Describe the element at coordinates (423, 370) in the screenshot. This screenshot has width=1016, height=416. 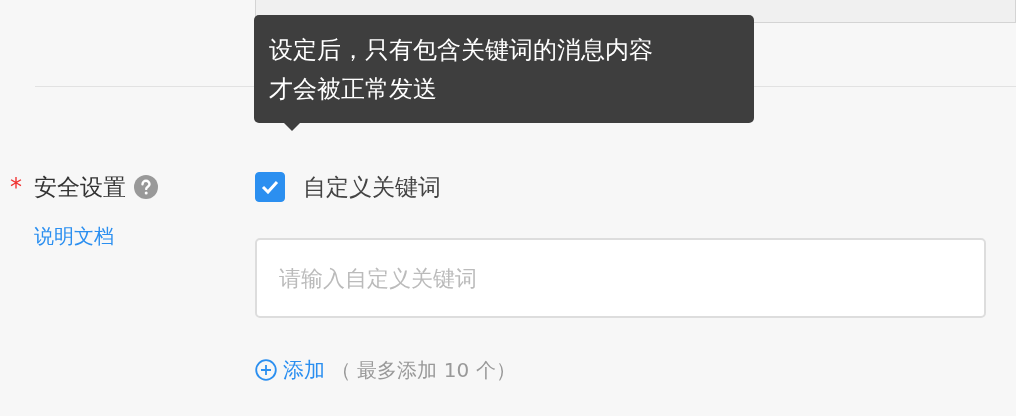
I see `add-limit-note: （ 最多添加 10 个）` at that location.